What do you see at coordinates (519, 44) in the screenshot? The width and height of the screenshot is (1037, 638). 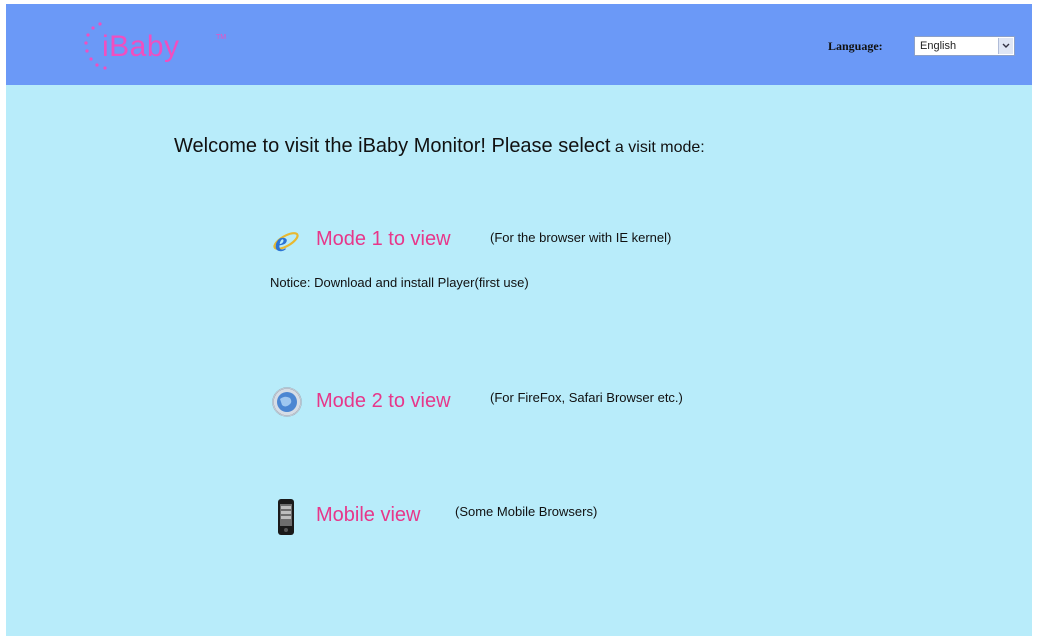 I see `header-bar: iBaby TM Language: English` at bounding box center [519, 44].